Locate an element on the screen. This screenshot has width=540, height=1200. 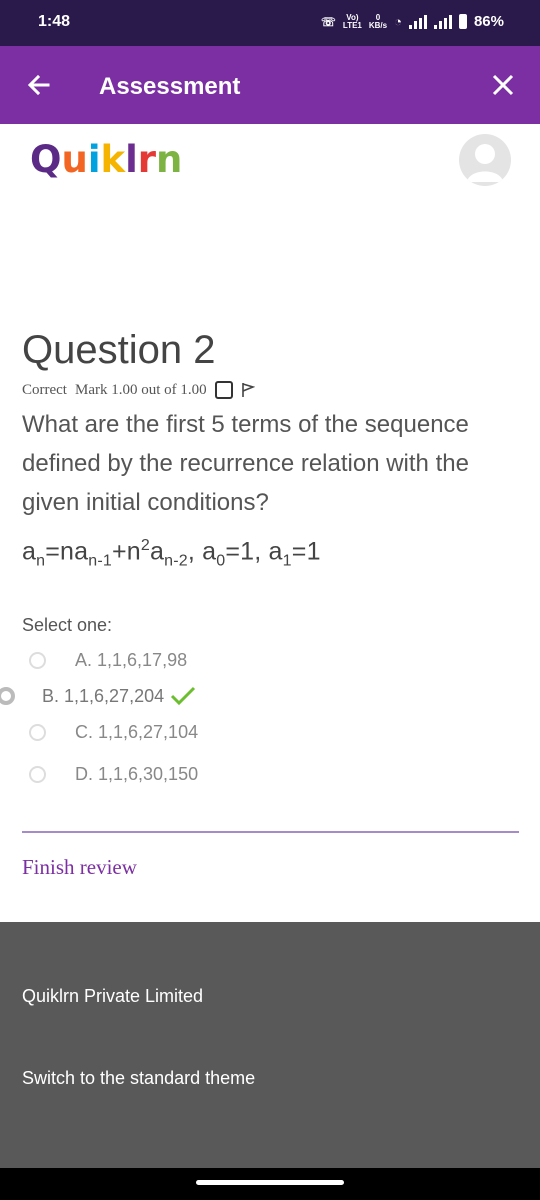
logo-letter: Q is located at coordinates (46, 159).